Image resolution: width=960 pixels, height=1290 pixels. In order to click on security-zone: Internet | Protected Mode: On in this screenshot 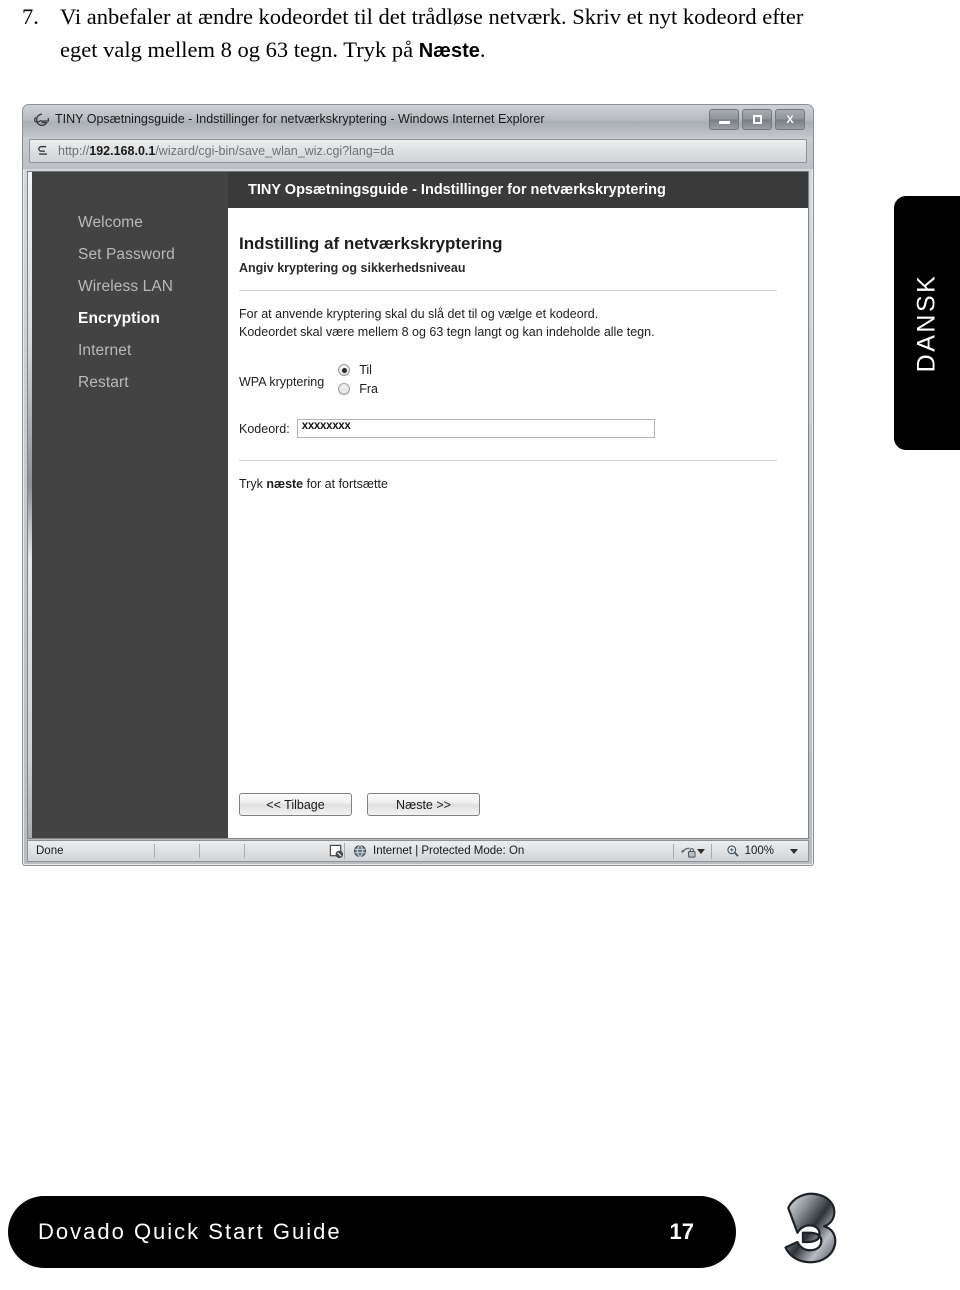, I will do `click(434, 851)`.